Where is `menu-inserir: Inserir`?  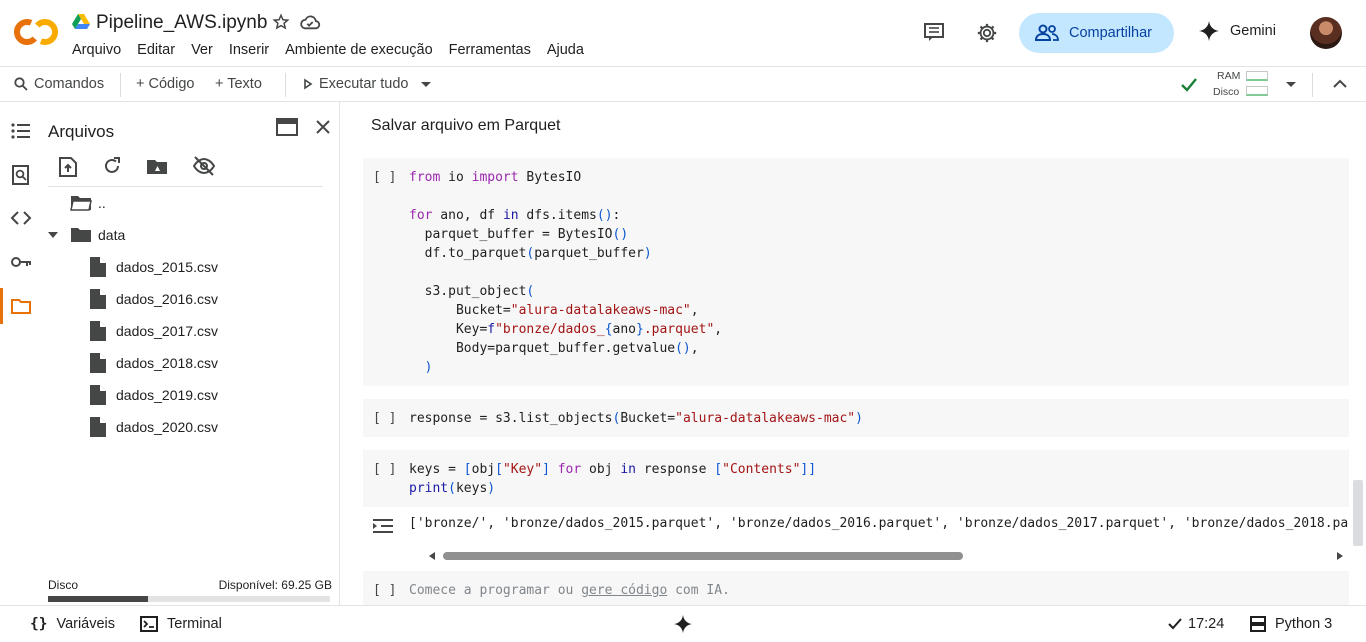
menu-inserir: Inserir is located at coordinates (249, 50).